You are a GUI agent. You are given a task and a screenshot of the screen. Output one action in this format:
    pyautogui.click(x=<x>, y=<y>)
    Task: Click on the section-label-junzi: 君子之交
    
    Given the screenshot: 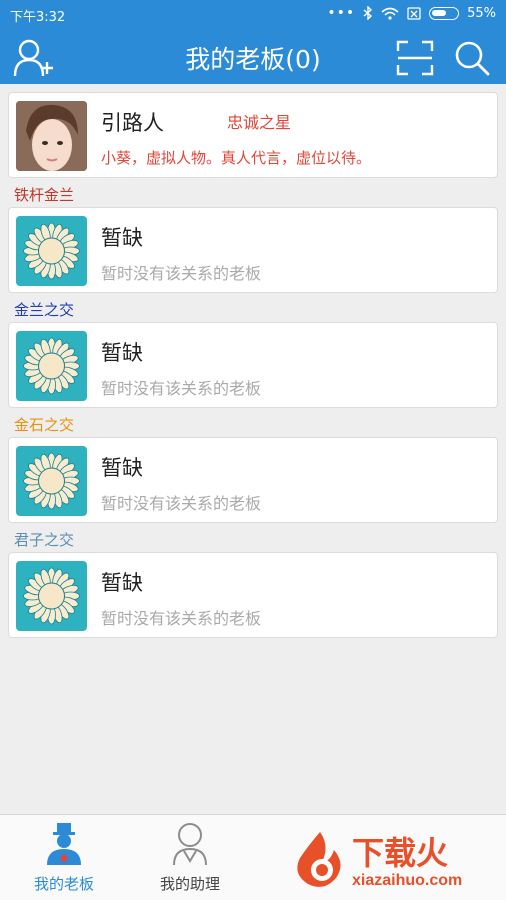 What is the action you would take?
    pyautogui.click(x=44, y=540)
    